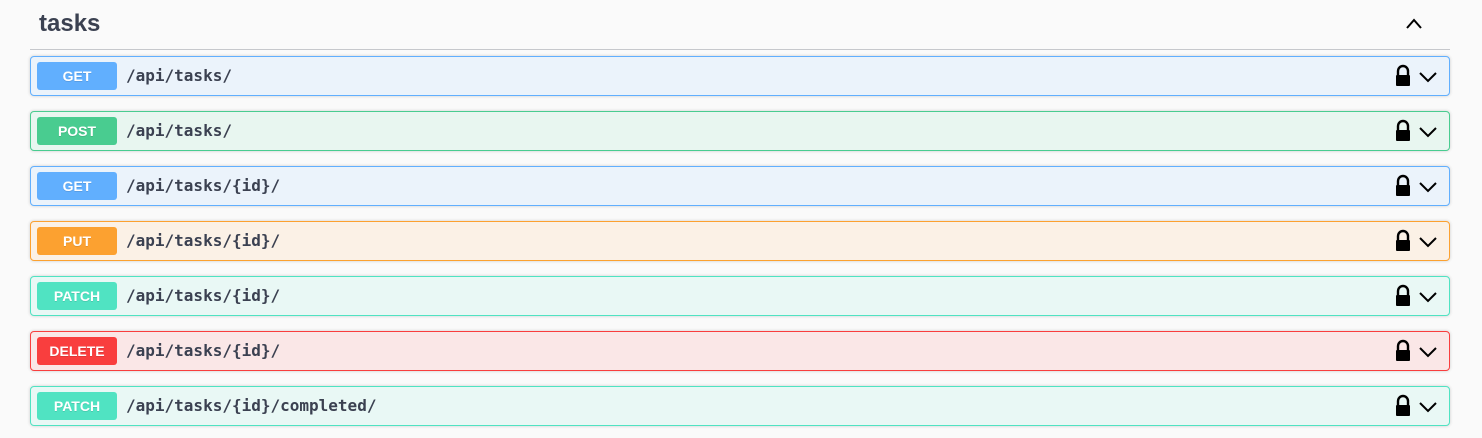 The height and width of the screenshot is (438, 1482). I want to click on operation-patch-task-completed: PATCH /api/tasks/{id}/completed/, so click(740, 406).